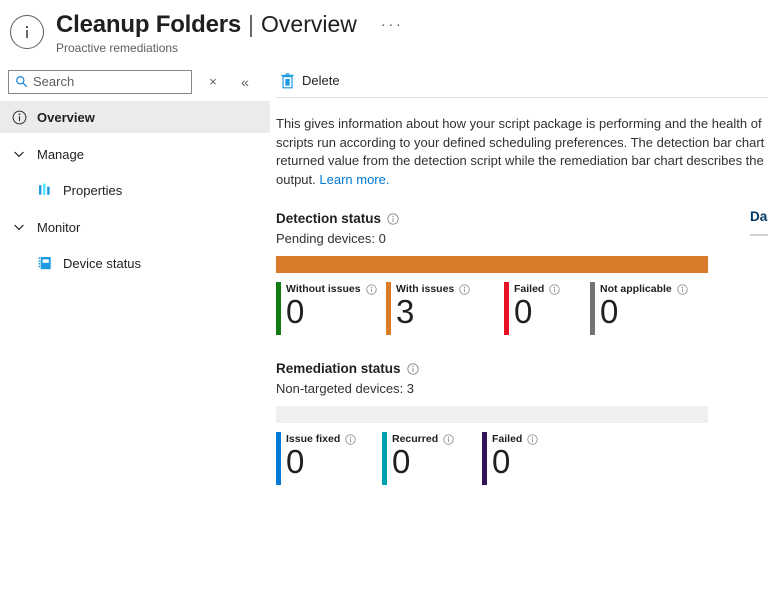 The width and height of the screenshot is (768, 591). I want to click on remediation-status-legend: Issue fixed 0 Recurred 0 Failed 0, so click(522, 458).